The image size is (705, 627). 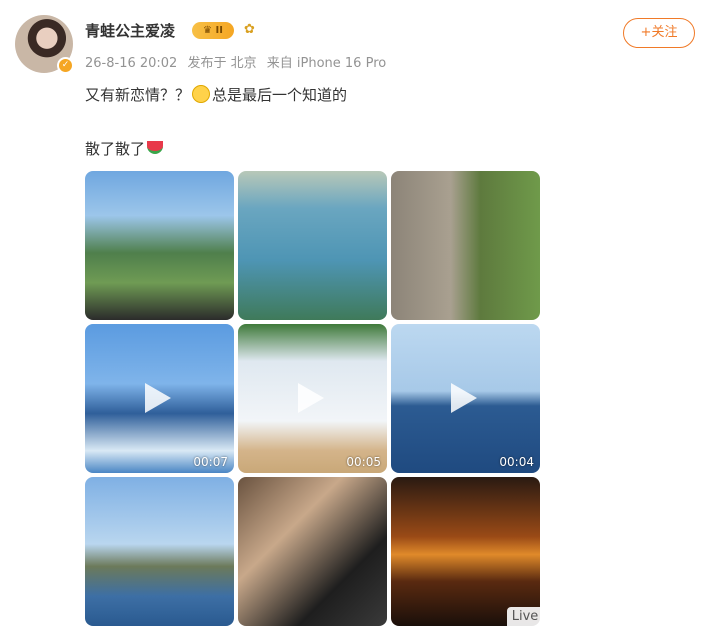 What do you see at coordinates (326, 63) in the screenshot?
I see `post-device: 来自 iPhone 16 Pro` at bounding box center [326, 63].